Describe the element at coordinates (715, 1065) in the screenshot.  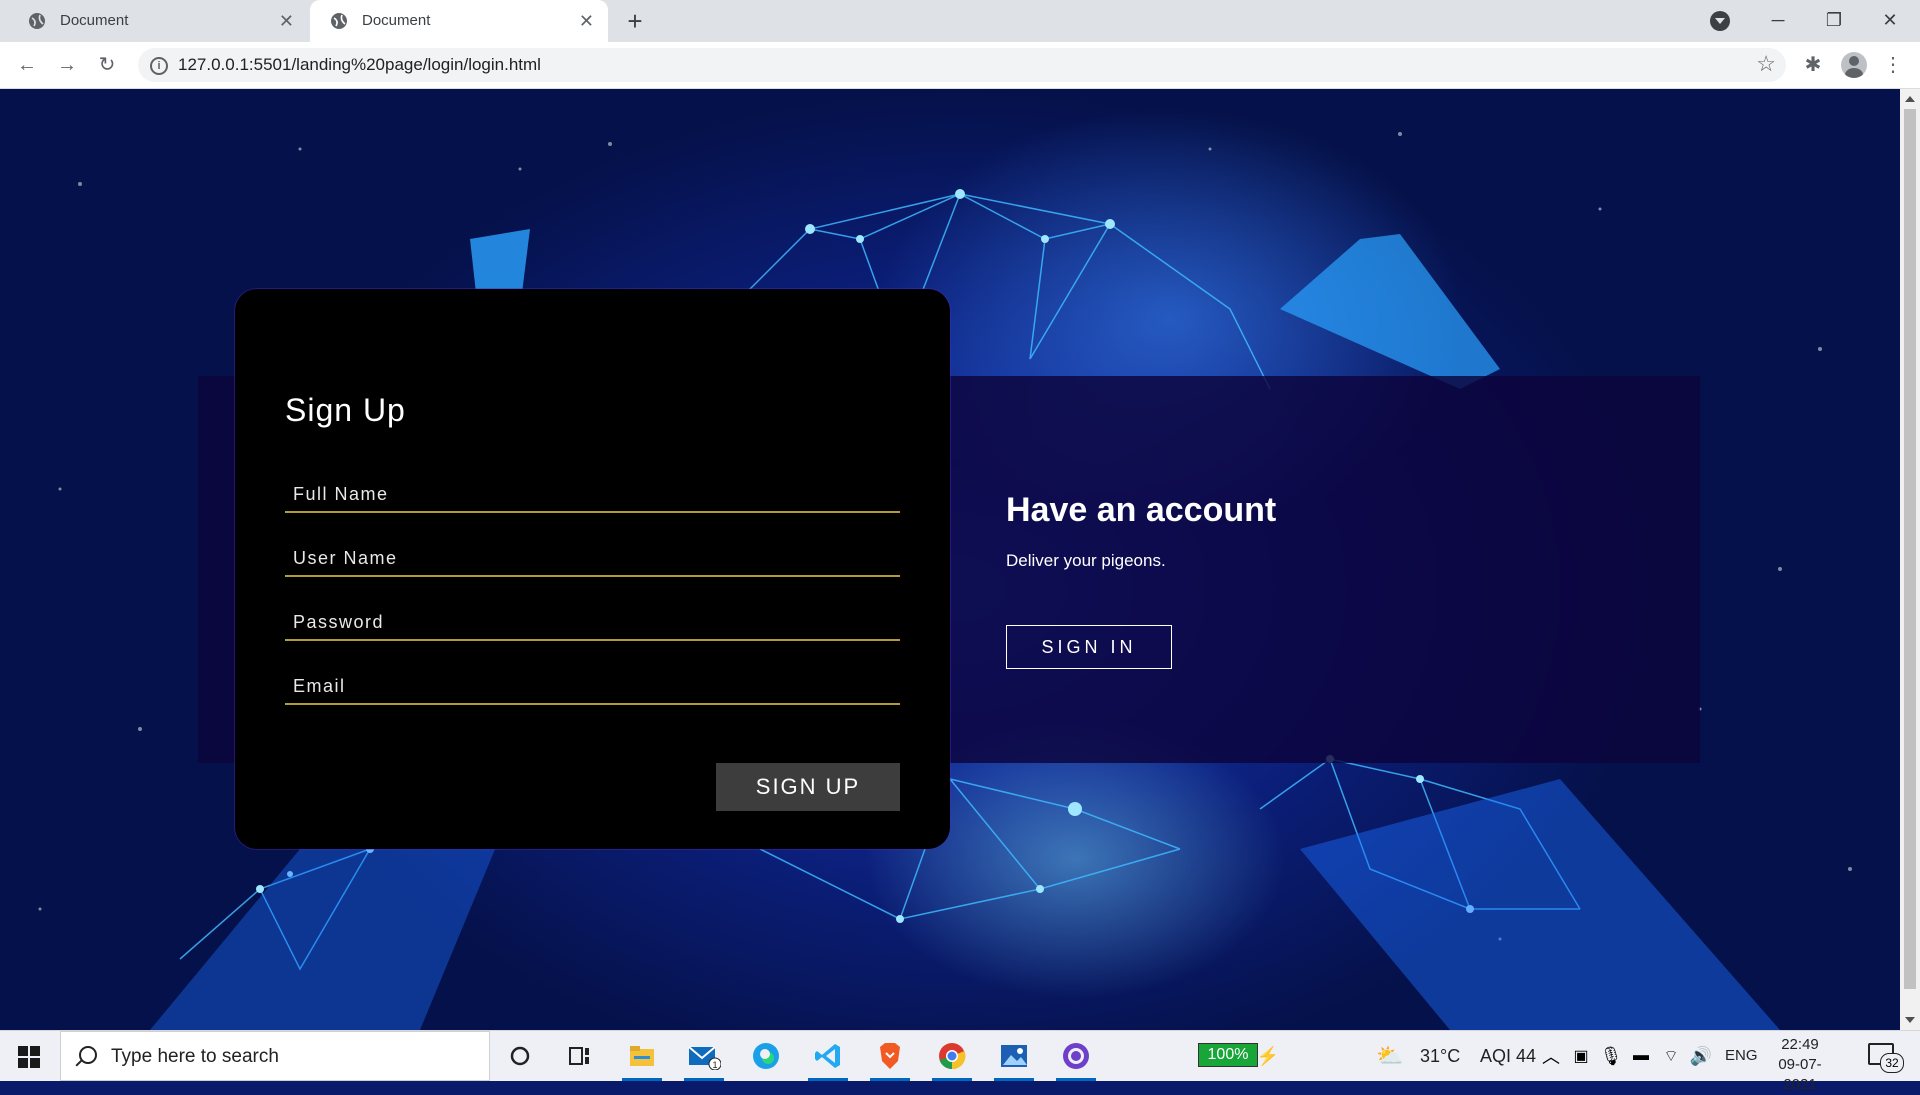
I see `svg-text: 1` at that location.